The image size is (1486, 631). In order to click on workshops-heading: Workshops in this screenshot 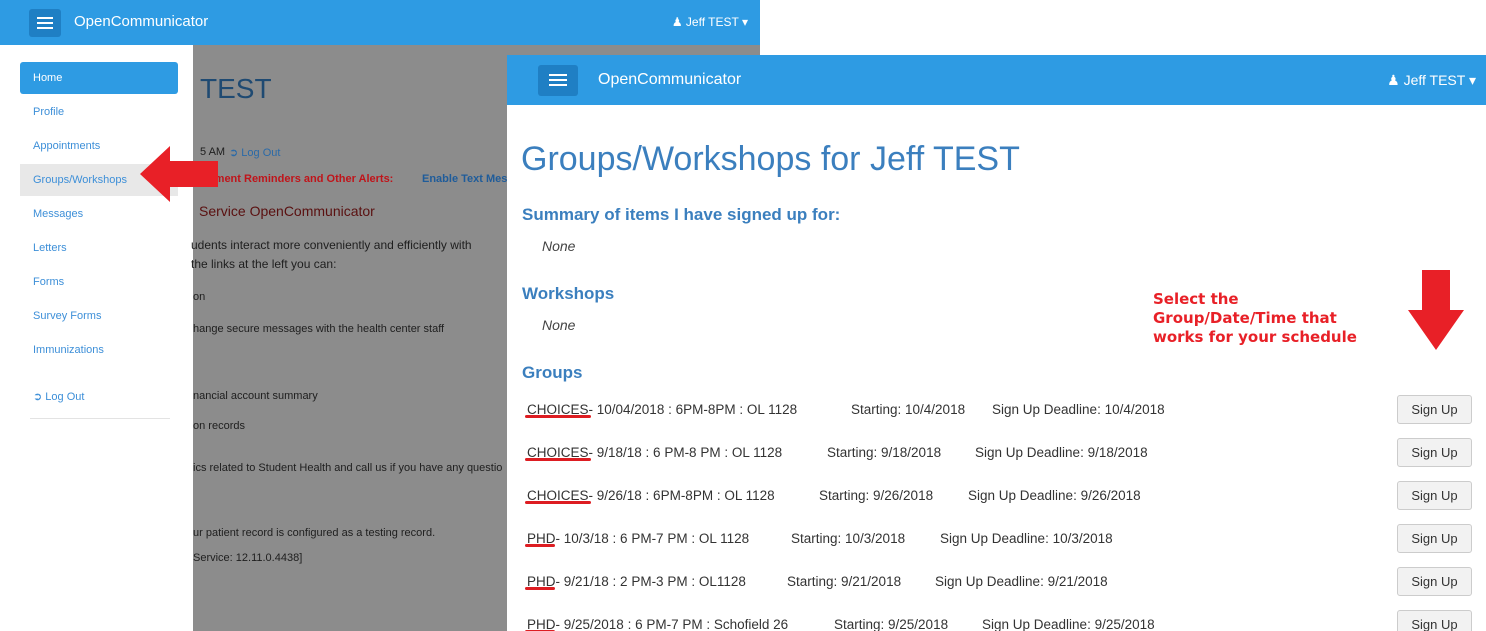, I will do `click(568, 293)`.